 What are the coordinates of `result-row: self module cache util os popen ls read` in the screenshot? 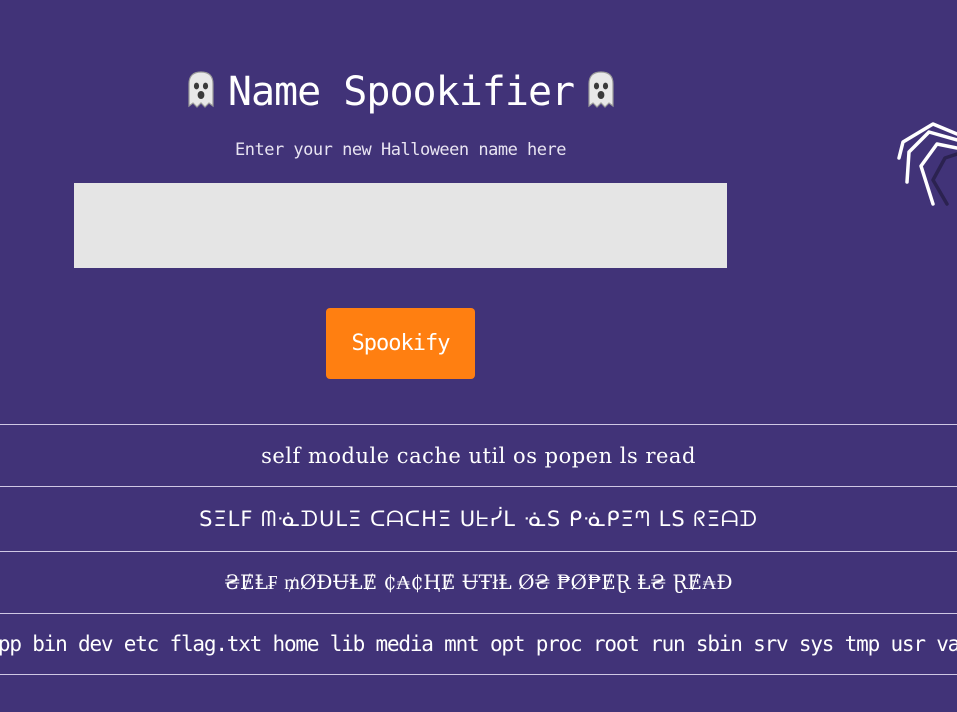 It's located at (478, 455).